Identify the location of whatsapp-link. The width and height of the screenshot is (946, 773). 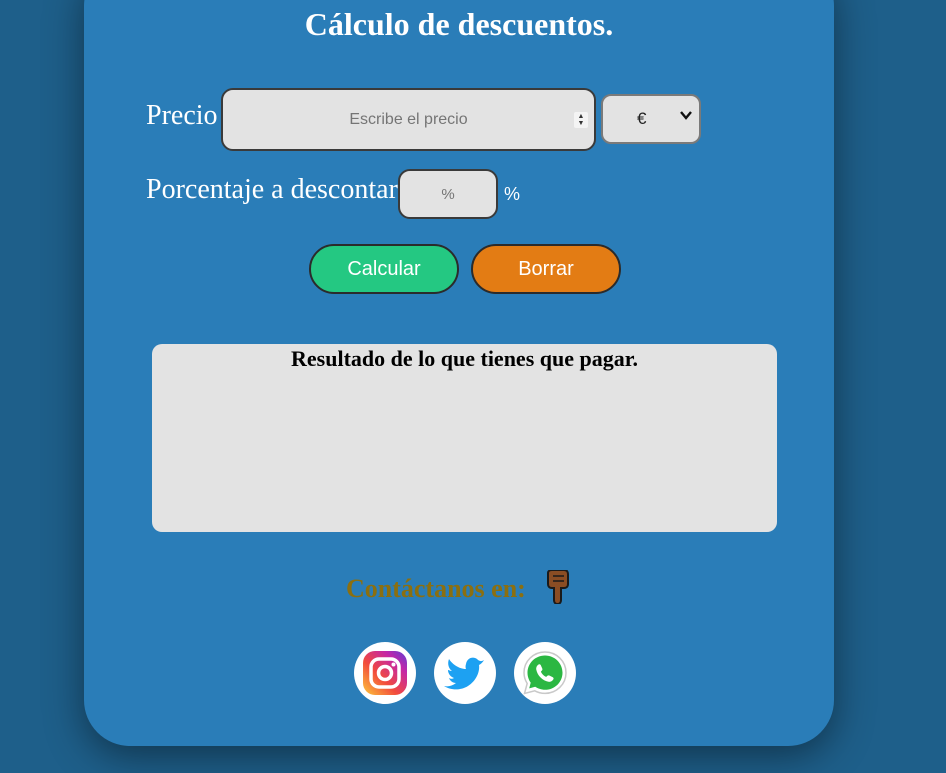
(545, 673).